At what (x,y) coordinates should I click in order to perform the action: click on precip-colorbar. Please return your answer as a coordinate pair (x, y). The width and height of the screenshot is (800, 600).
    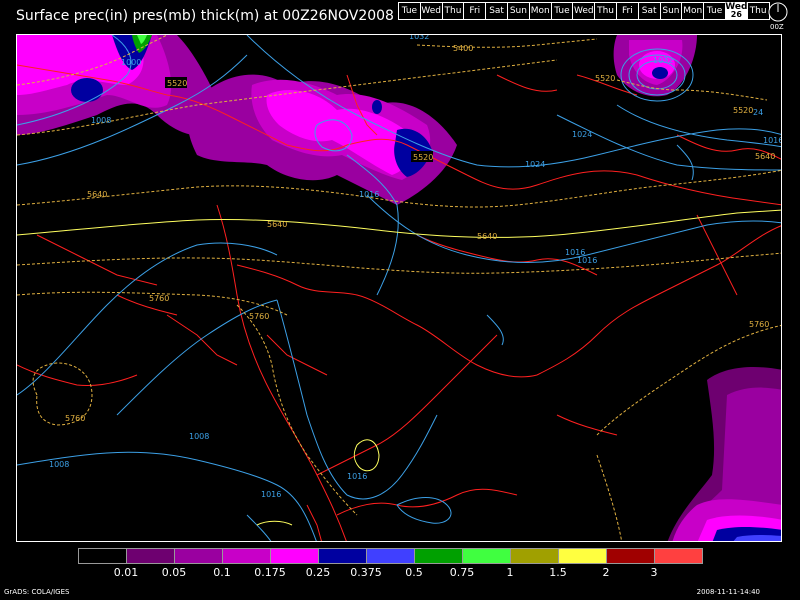
    Looking at the image, I should click on (390, 556).